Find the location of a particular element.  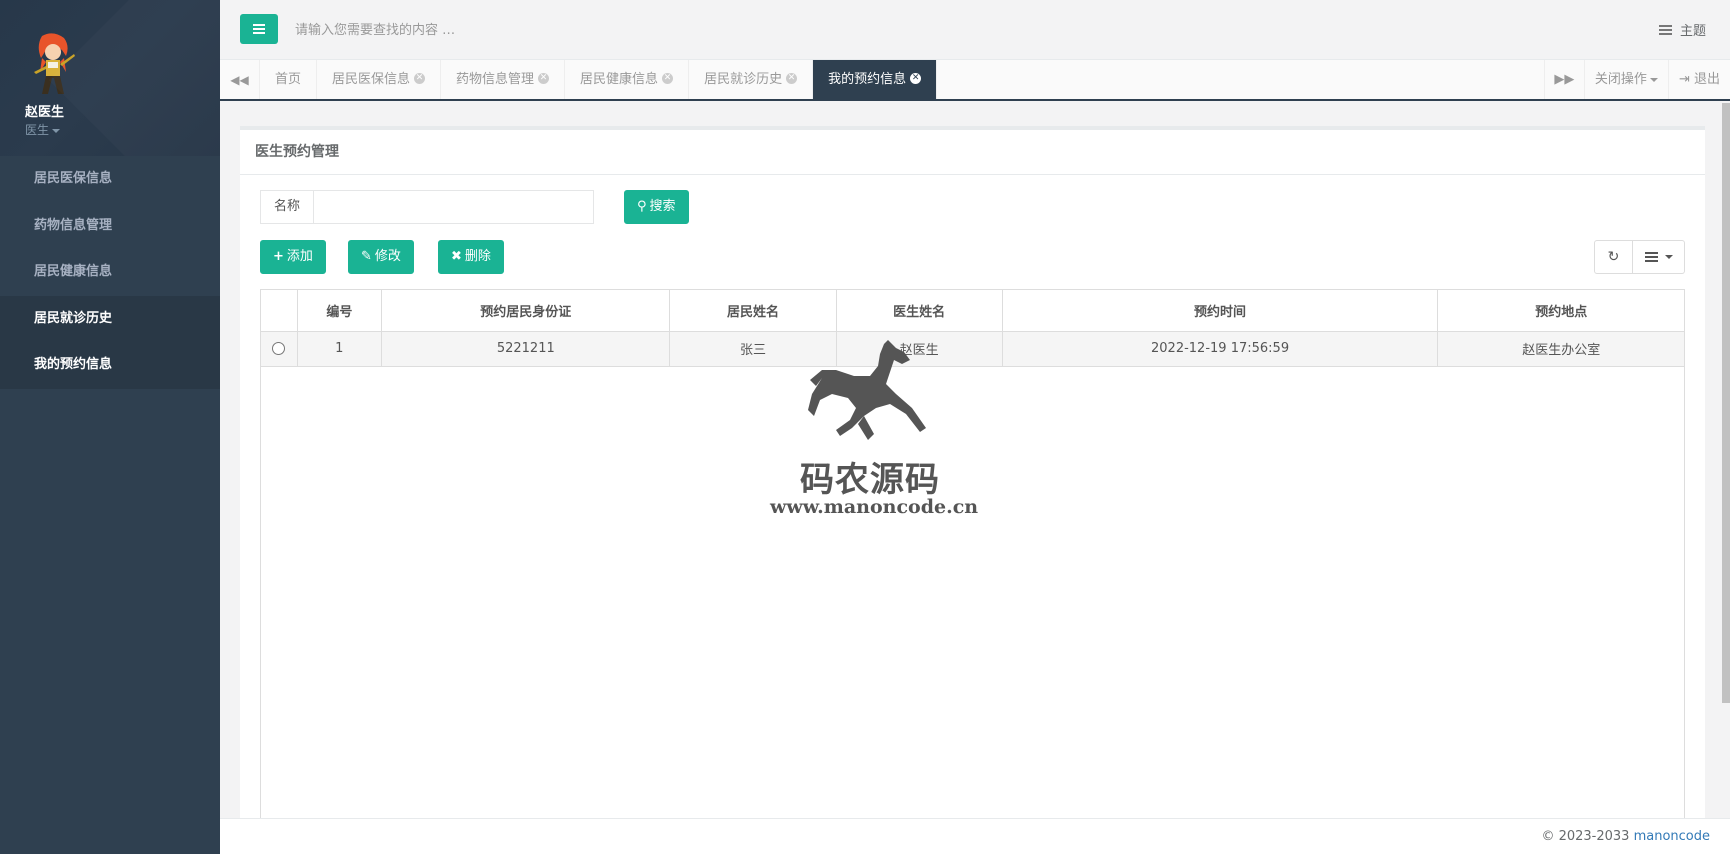

tab-my-appointments: 我的预约信息 ✕ is located at coordinates (875, 79).